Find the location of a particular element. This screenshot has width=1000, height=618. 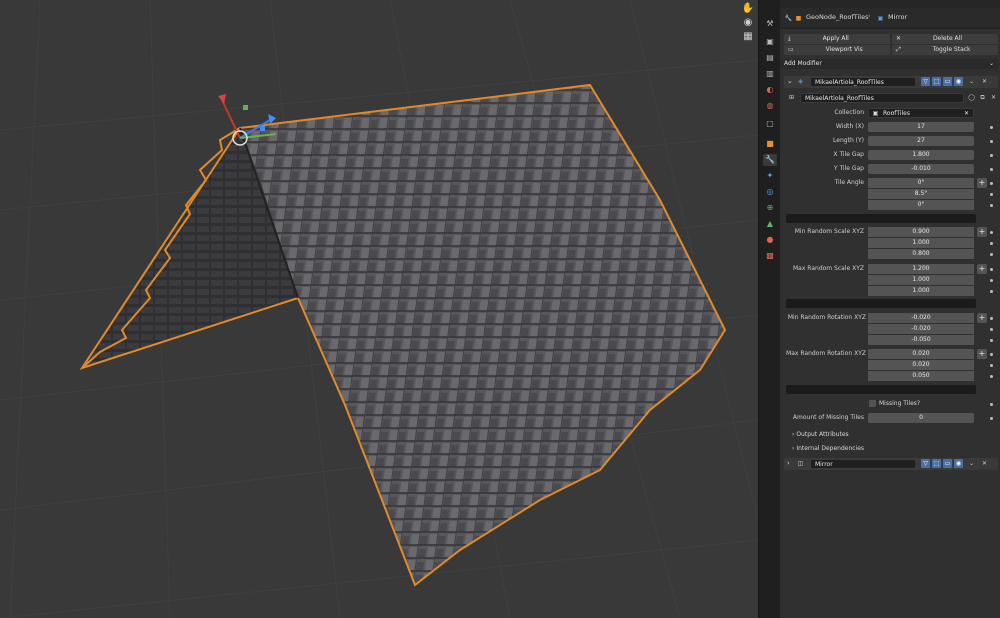

max-scale-z-field: 1.000 is located at coordinates (921, 291).